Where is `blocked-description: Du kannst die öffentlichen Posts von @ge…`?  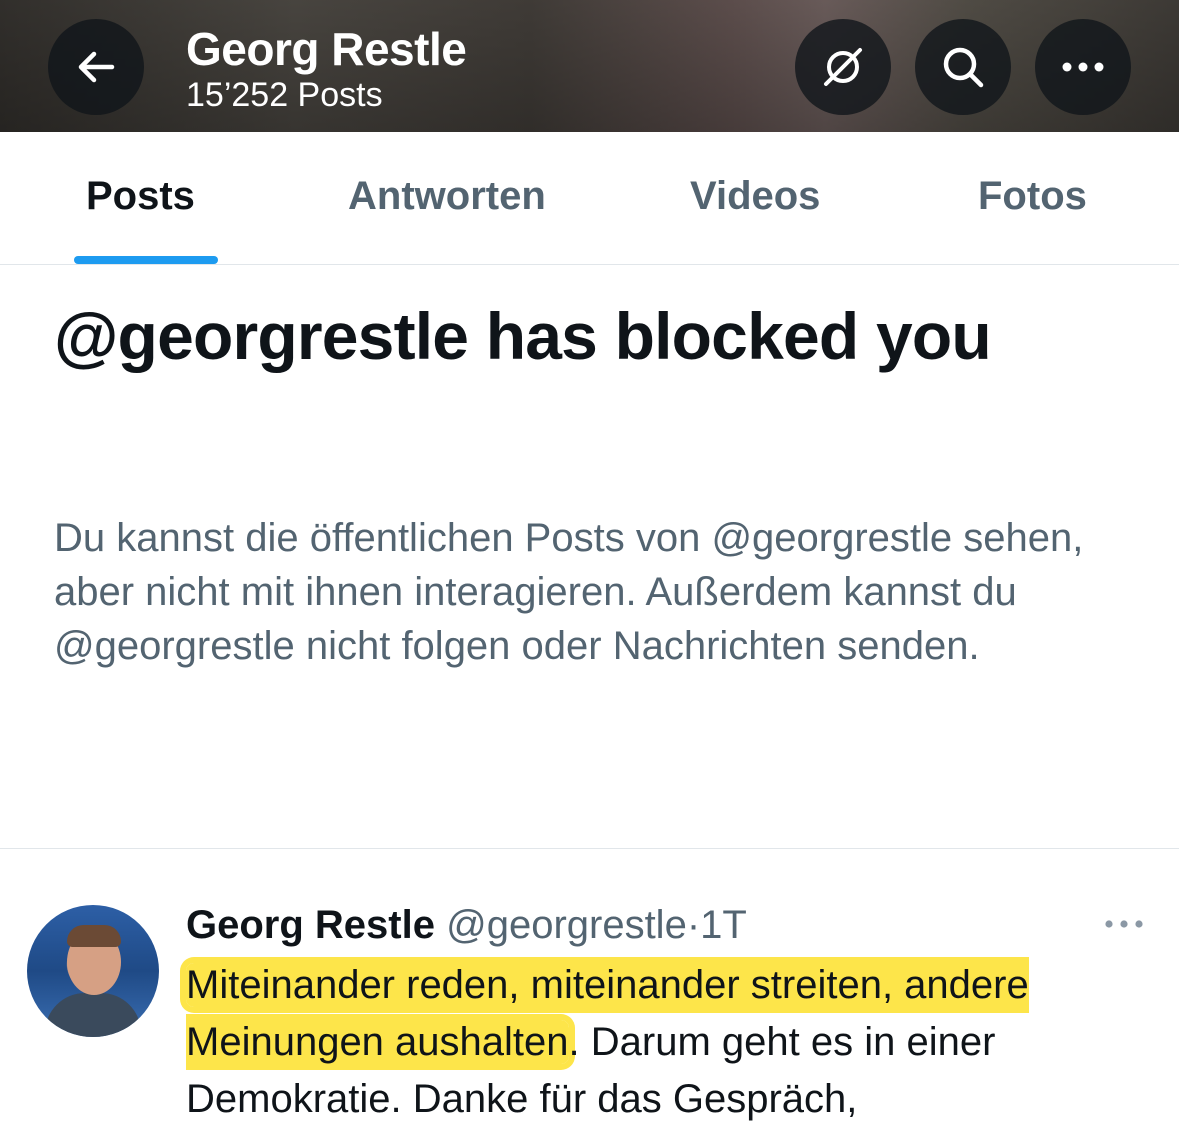 blocked-description: Du kannst die öffentlichen Posts von @ge… is located at coordinates (569, 592).